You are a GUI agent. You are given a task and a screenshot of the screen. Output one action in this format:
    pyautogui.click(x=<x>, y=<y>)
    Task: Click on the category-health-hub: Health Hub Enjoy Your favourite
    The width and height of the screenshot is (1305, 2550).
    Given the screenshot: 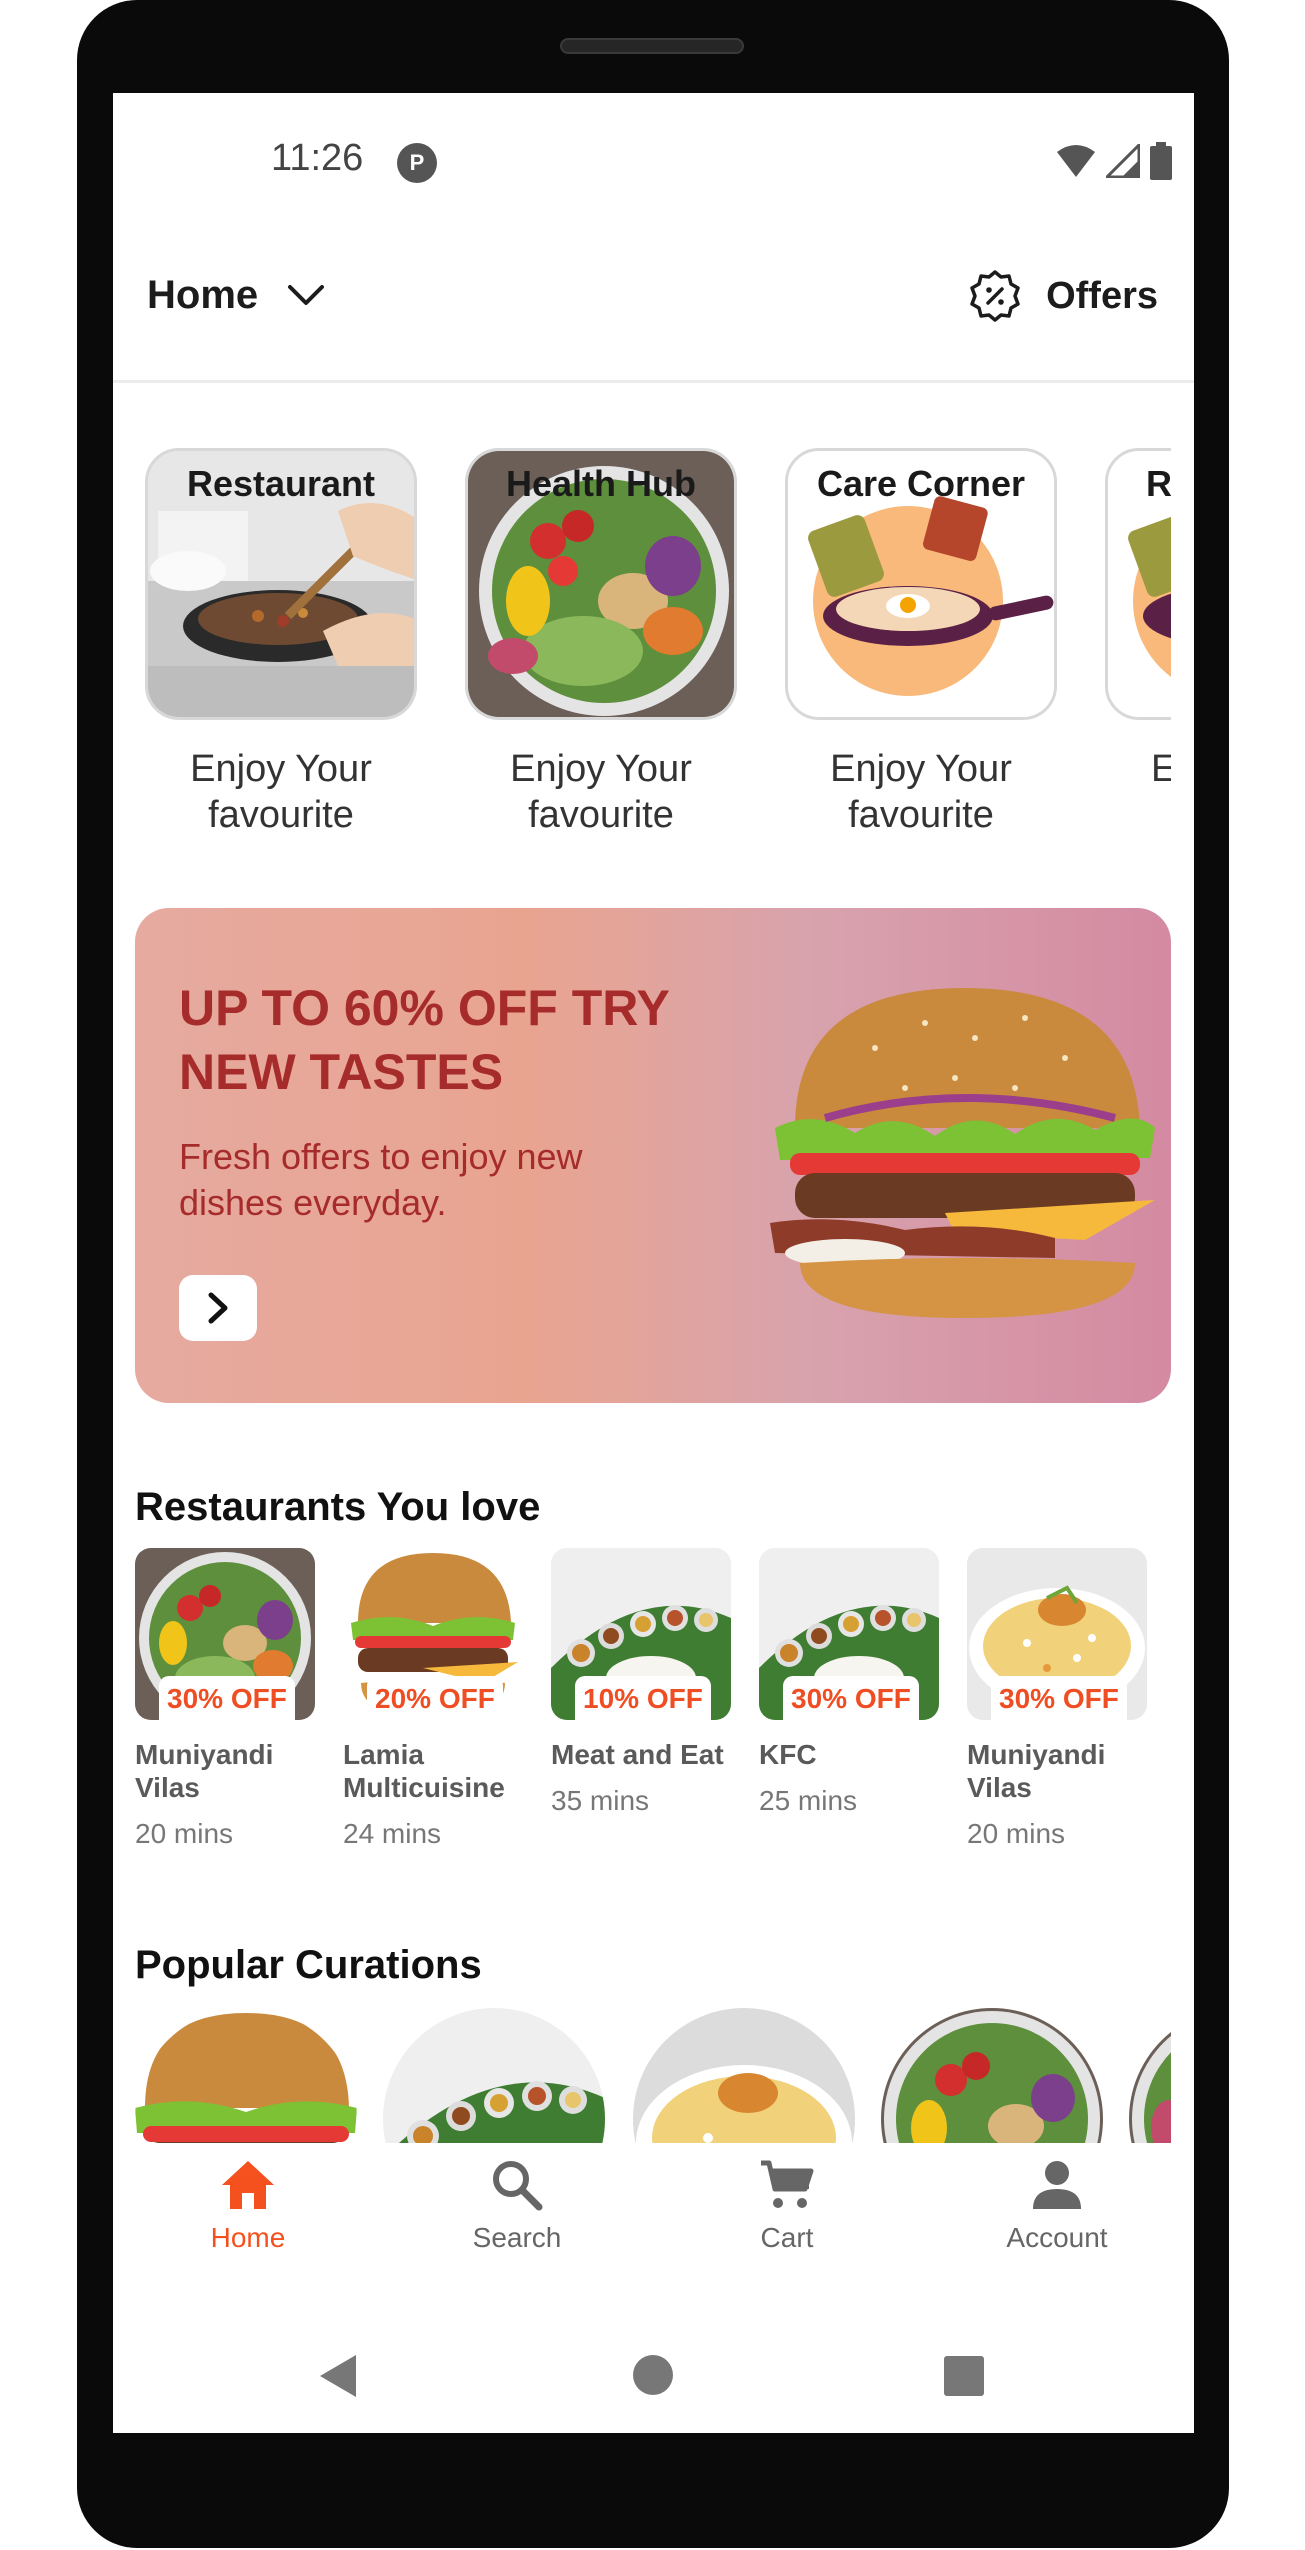 What is the action you would take?
    pyautogui.click(x=601, y=643)
    